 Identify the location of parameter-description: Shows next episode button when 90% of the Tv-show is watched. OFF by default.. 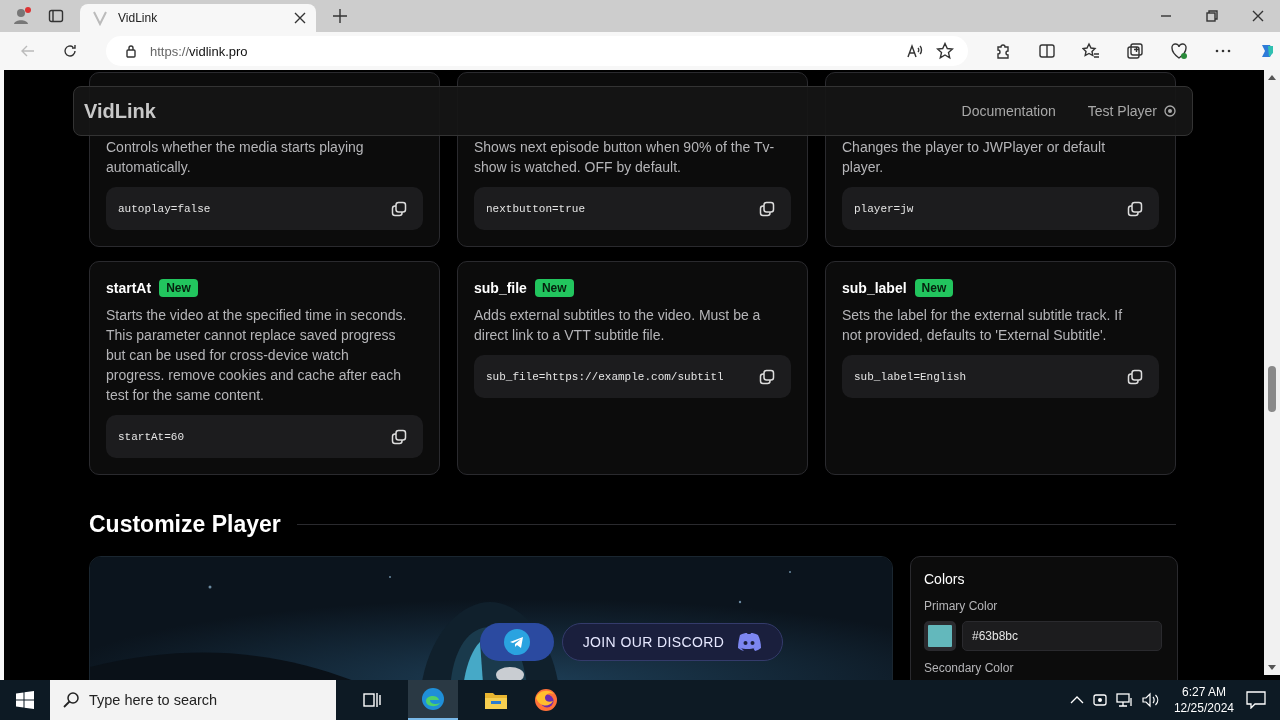
(625, 157).